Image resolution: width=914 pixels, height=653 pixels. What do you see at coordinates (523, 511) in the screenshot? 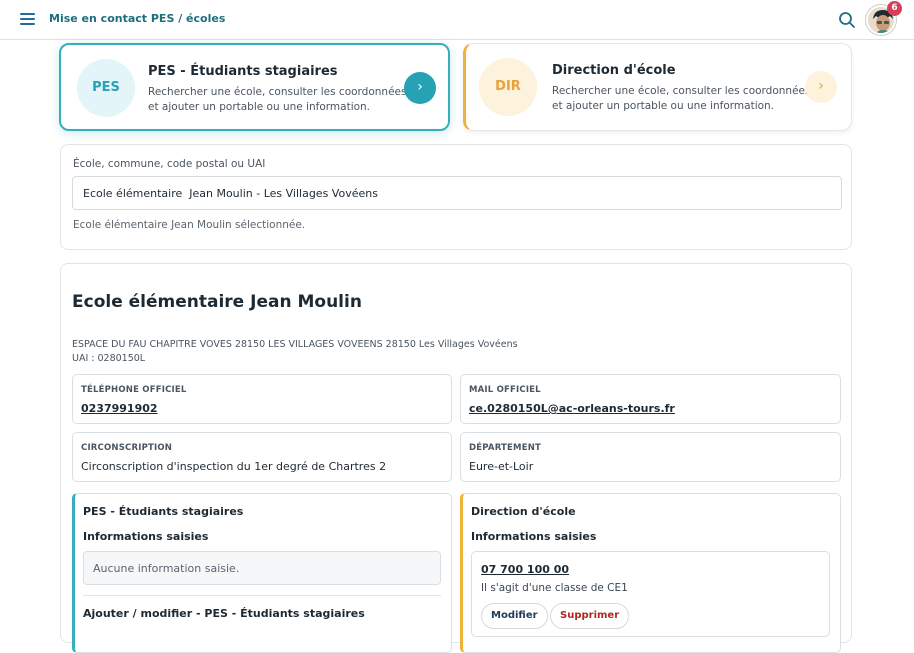
I see `dir-section-title: Direction d'école` at bounding box center [523, 511].